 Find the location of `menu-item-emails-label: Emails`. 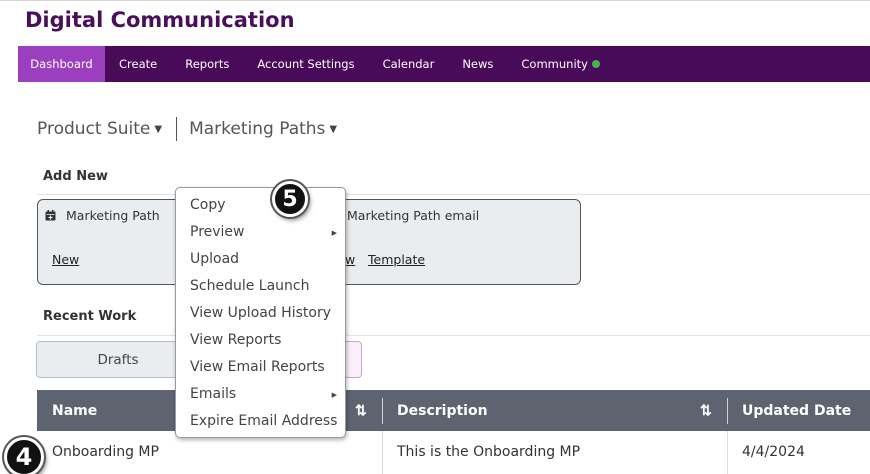

menu-item-emails-label: Emails is located at coordinates (213, 394).